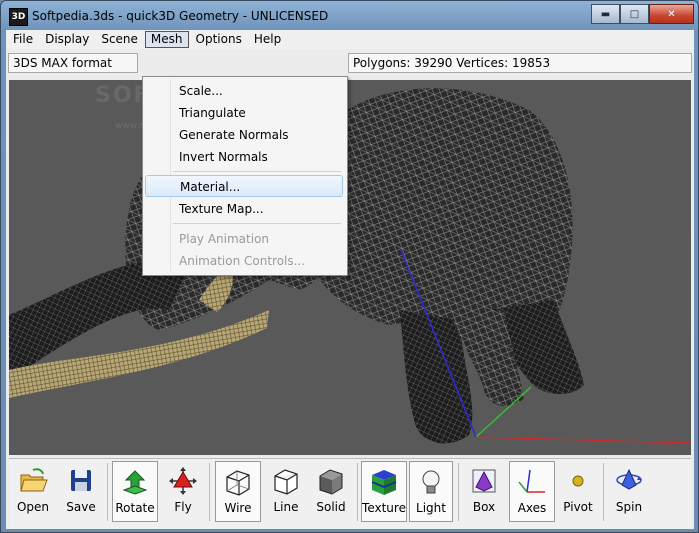 The height and width of the screenshot is (533, 699). What do you see at coordinates (629, 491) in the screenshot?
I see `spin-button: Spin` at bounding box center [629, 491].